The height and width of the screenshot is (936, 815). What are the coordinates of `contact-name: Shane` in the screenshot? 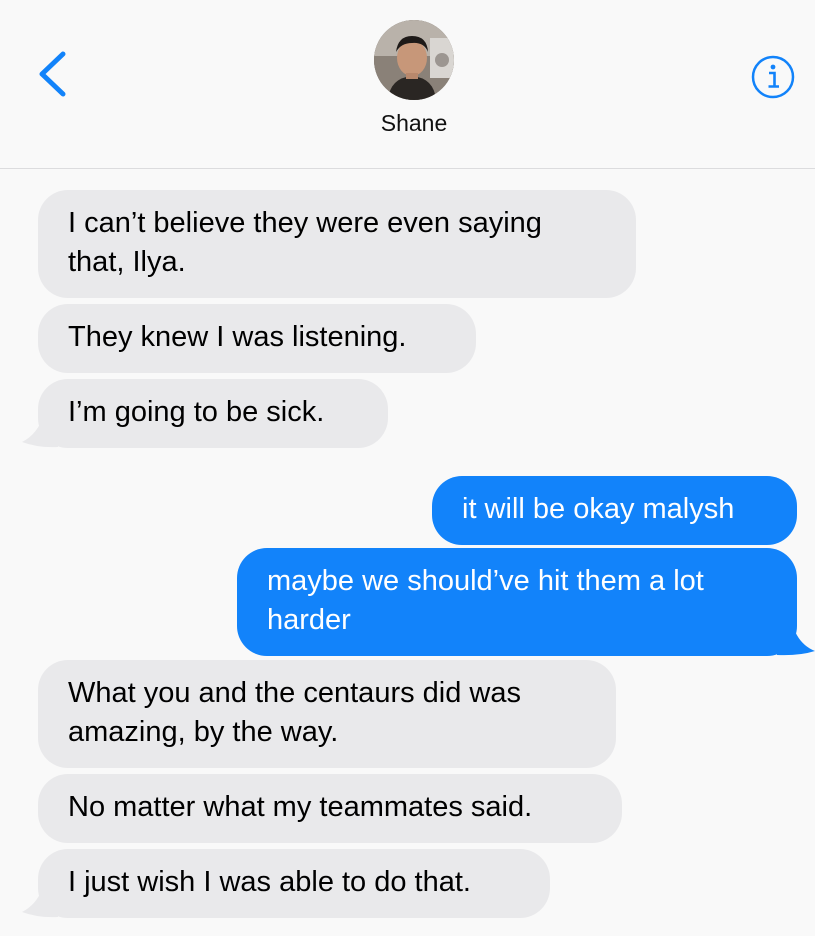 It's located at (407, 123).